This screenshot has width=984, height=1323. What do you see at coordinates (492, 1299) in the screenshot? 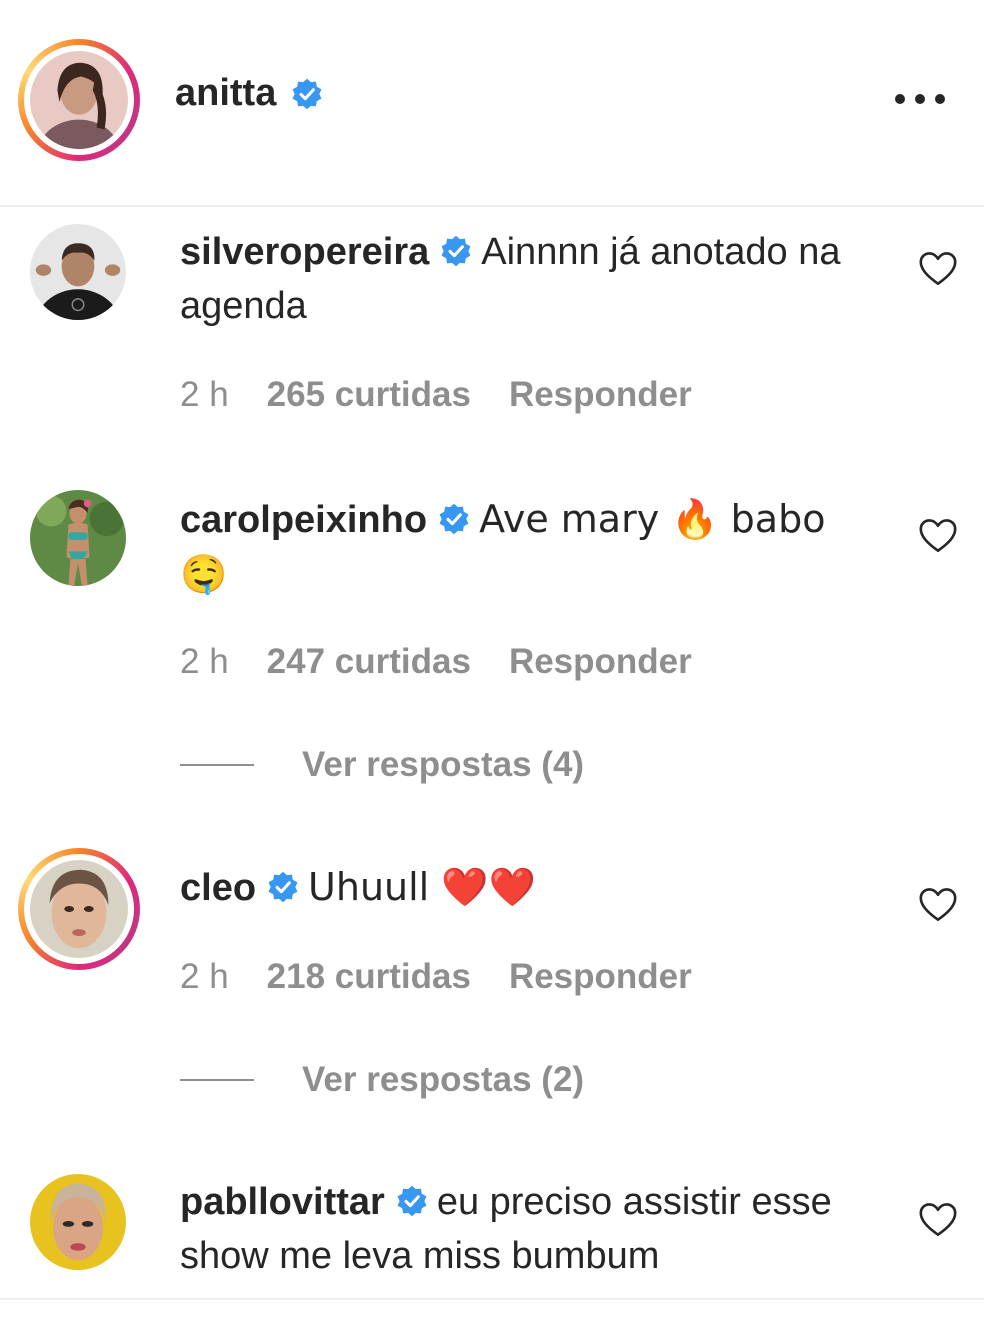
I see `comments-bottom-border` at bounding box center [492, 1299].